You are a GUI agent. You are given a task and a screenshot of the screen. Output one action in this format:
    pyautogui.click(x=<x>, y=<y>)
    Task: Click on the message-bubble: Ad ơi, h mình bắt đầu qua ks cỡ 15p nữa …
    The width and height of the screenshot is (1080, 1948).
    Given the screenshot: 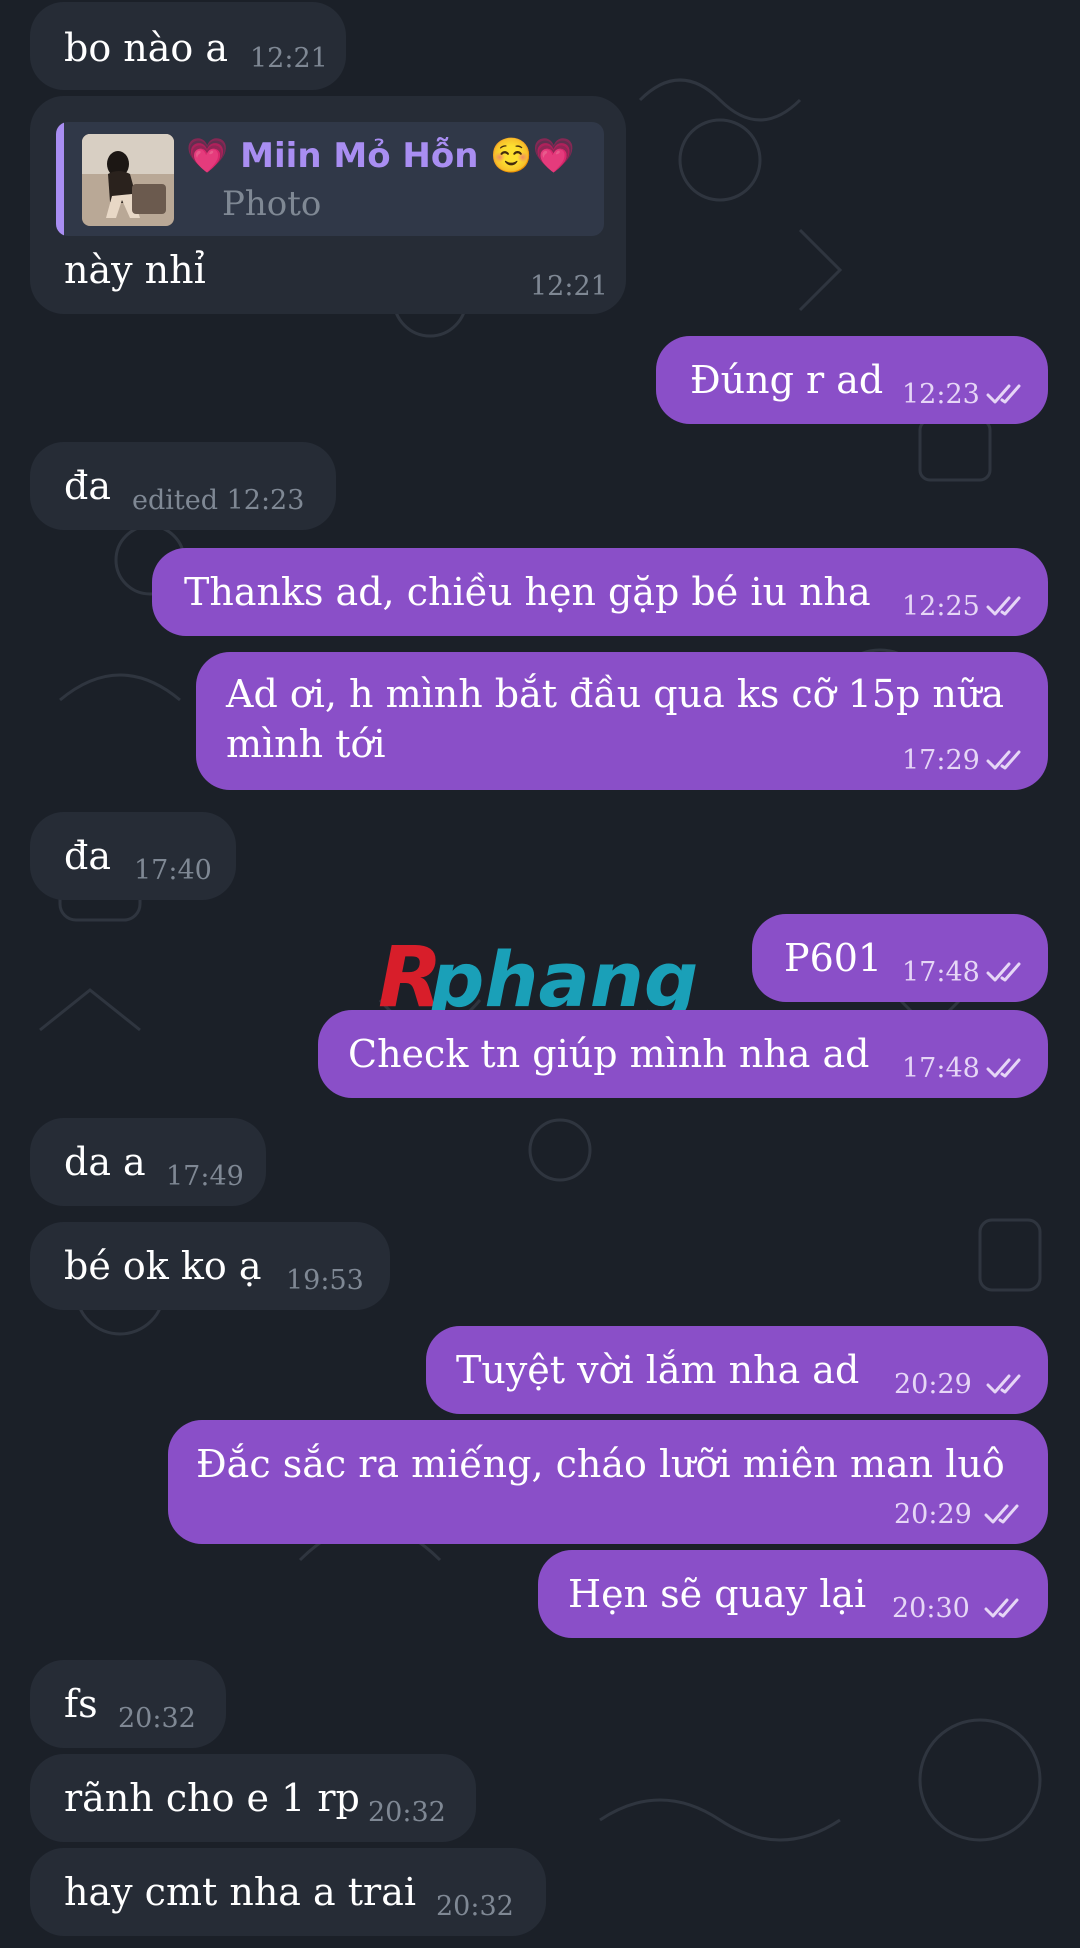 What is the action you would take?
    pyautogui.click(x=622, y=721)
    